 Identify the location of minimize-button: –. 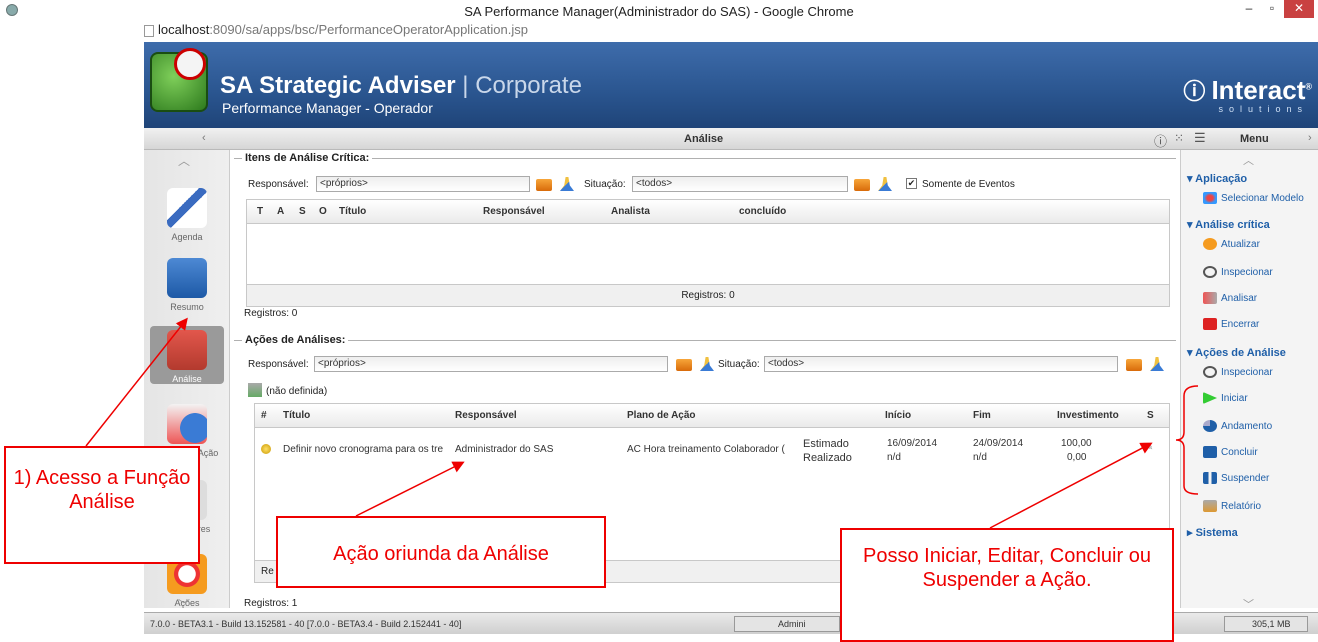
(1249, 9).